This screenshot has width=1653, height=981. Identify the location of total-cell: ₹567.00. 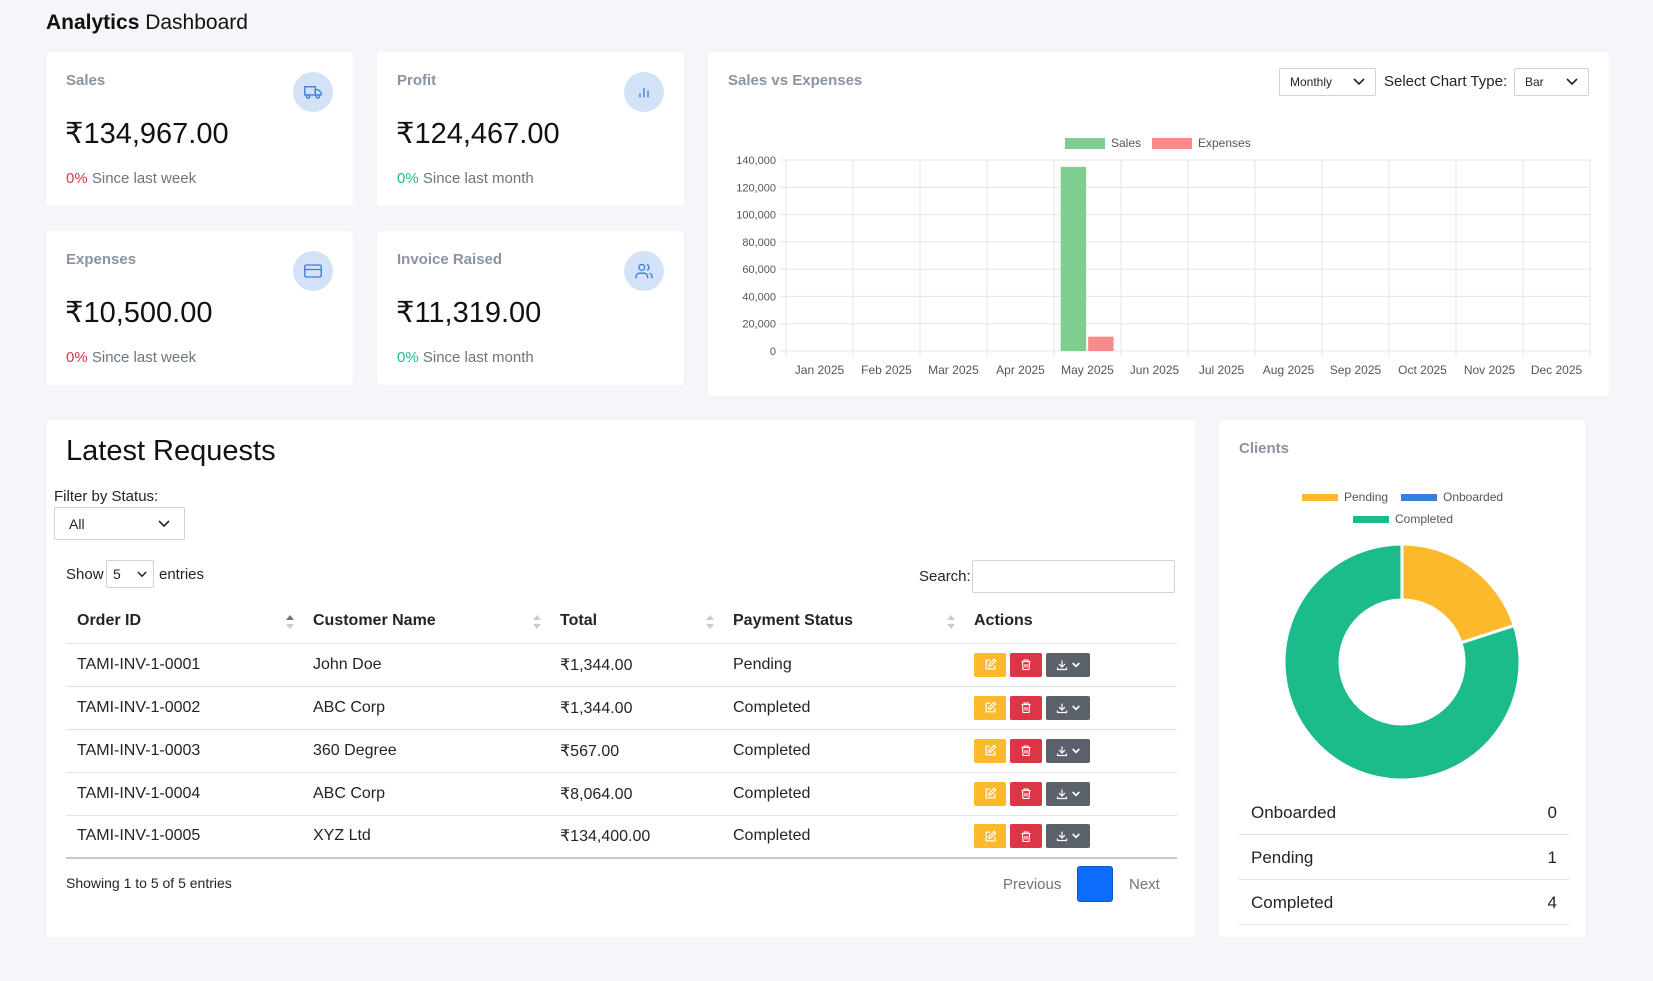
(635, 751).